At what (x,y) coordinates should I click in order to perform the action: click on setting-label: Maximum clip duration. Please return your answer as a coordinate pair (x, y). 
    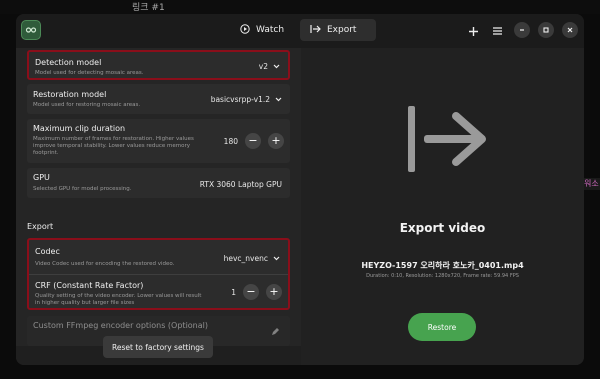
    Looking at the image, I should click on (79, 128).